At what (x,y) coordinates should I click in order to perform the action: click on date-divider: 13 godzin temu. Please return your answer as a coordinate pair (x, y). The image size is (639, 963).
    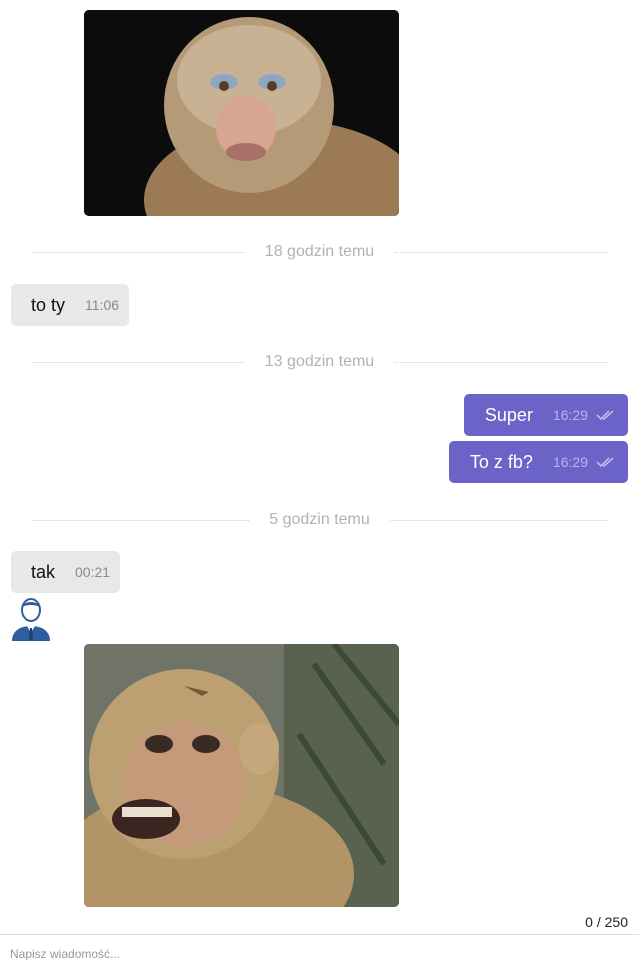
    Looking at the image, I should click on (319, 362).